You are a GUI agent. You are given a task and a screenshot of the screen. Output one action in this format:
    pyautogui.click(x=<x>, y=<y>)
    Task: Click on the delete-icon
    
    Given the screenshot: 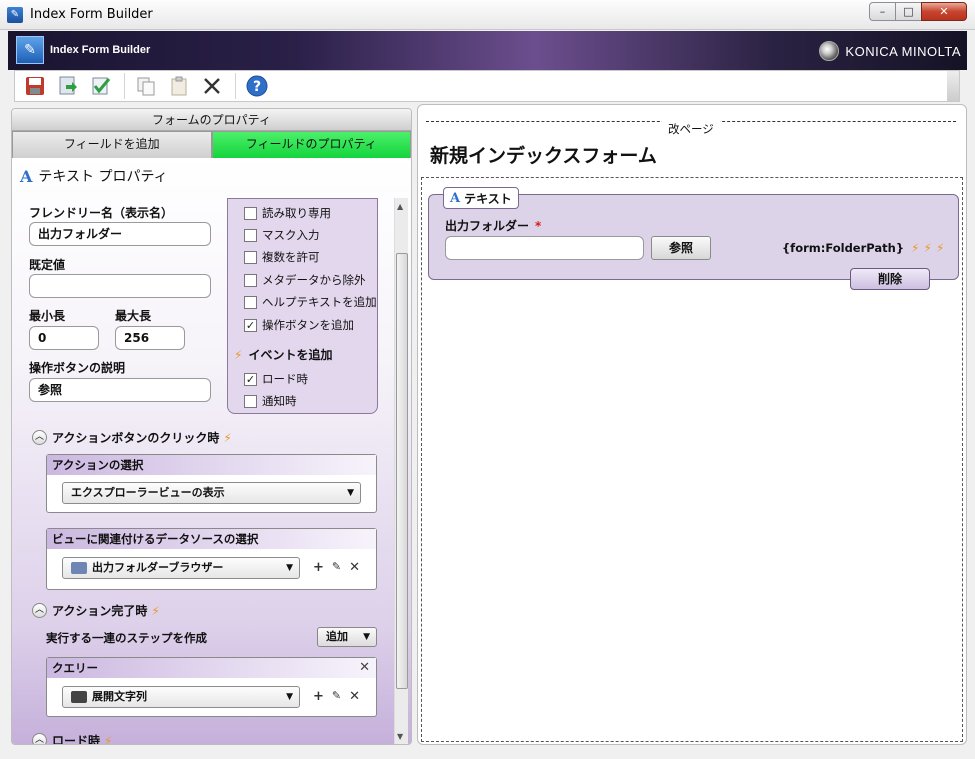 What is the action you would take?
    pyautogui.click(x=212, y=86)
    